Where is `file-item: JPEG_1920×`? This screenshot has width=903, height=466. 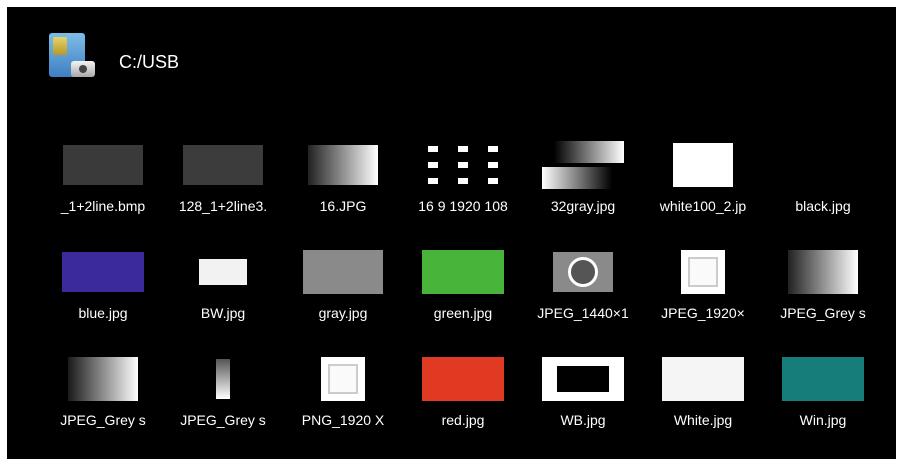
file-item: JPEG_1920× is located at coordinates (703, 296).